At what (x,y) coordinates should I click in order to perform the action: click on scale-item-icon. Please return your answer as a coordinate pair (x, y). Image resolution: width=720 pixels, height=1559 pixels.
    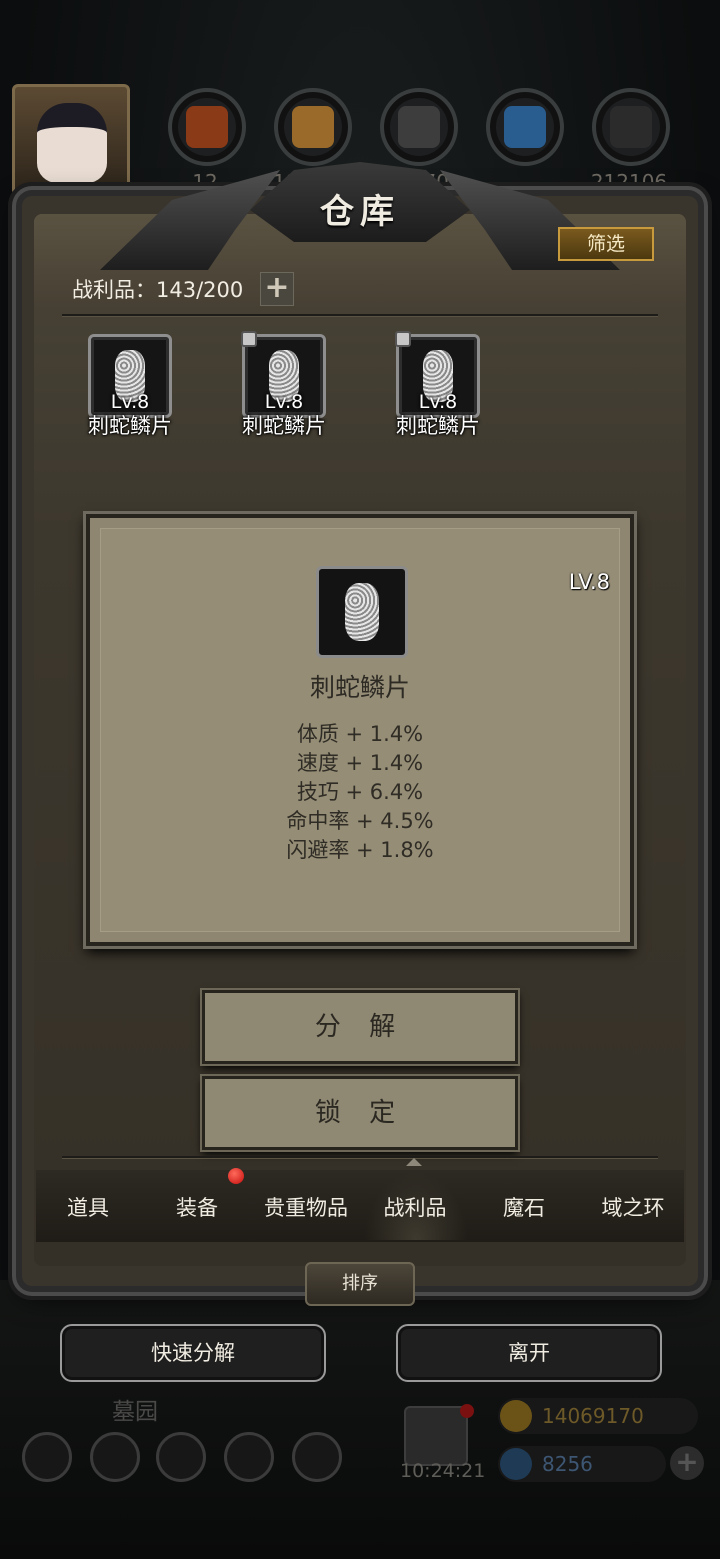
    Looking at the image, I should click on (362, 612).